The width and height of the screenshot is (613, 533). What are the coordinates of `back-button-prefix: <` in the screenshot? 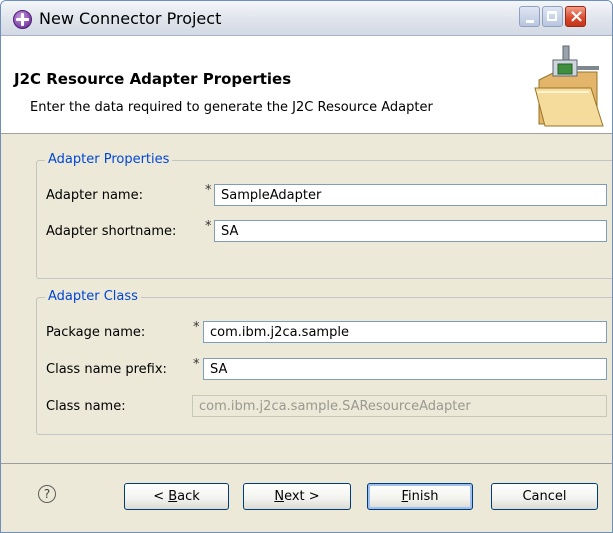 It's located at (161, 496).